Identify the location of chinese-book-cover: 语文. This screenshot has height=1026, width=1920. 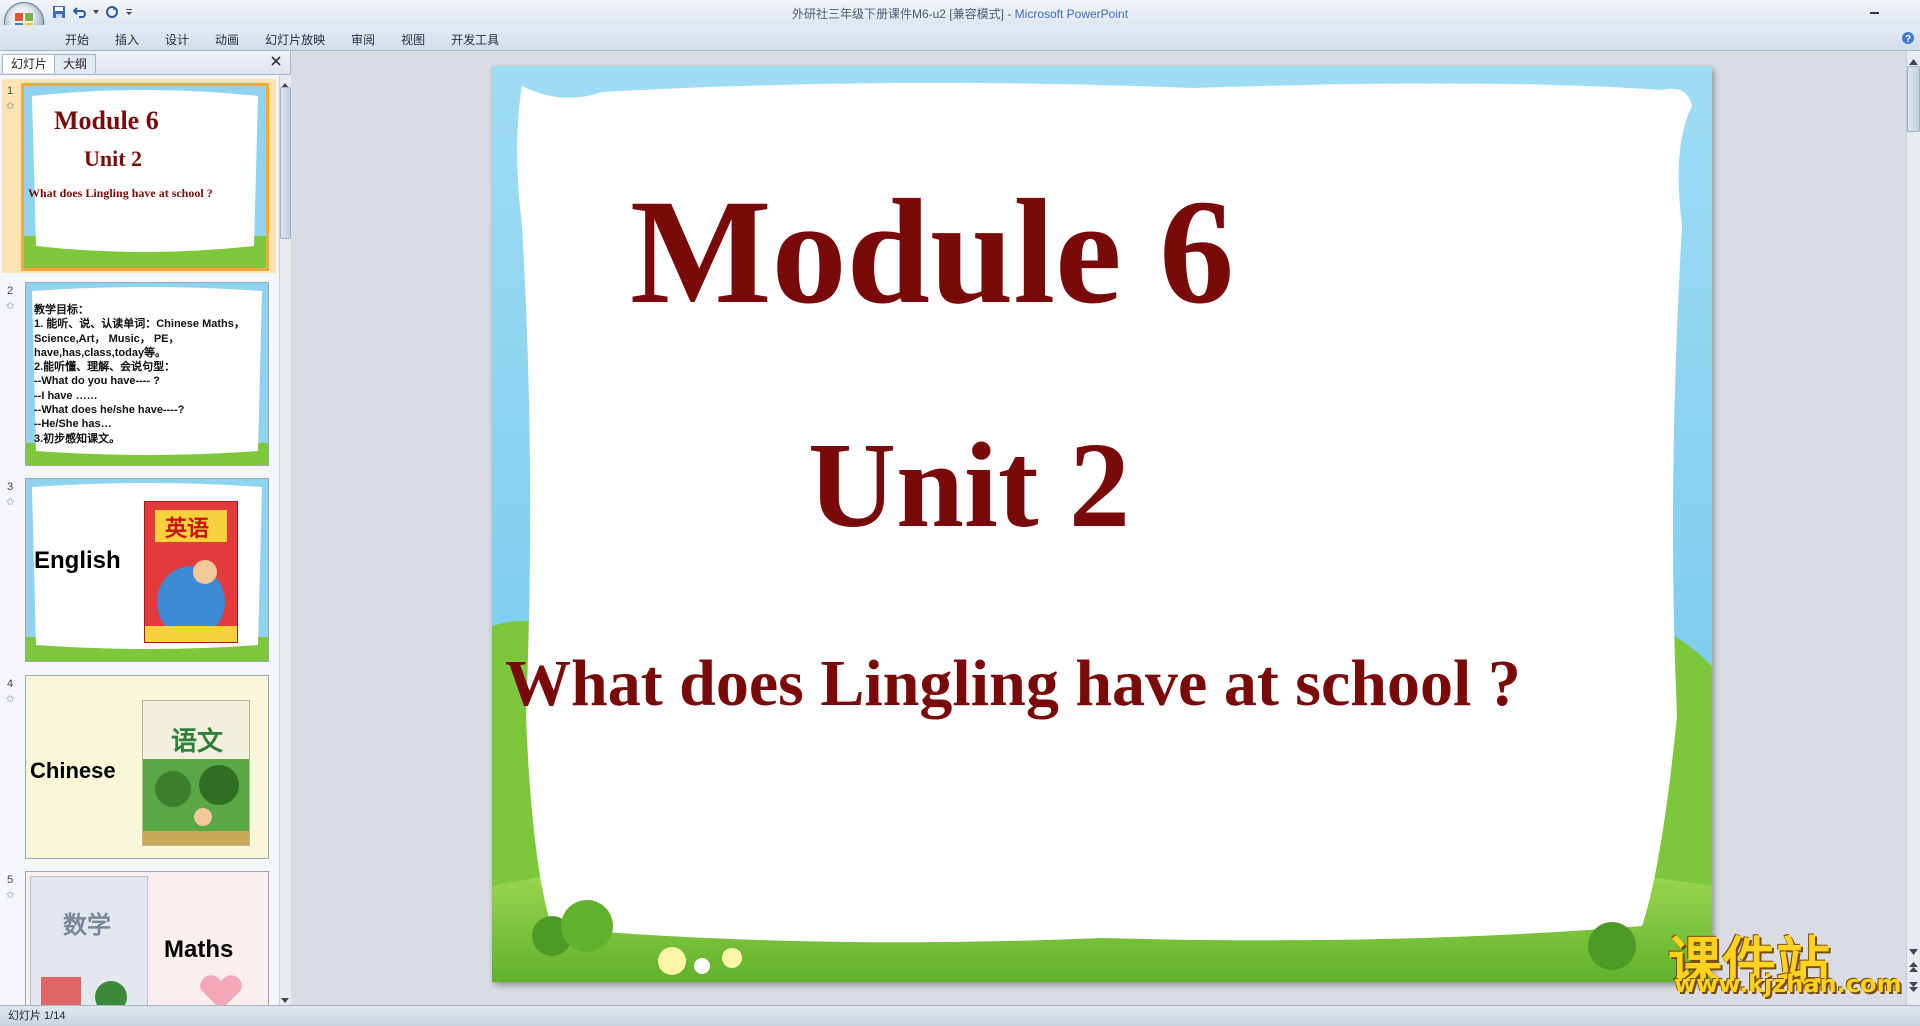
(196, 773).